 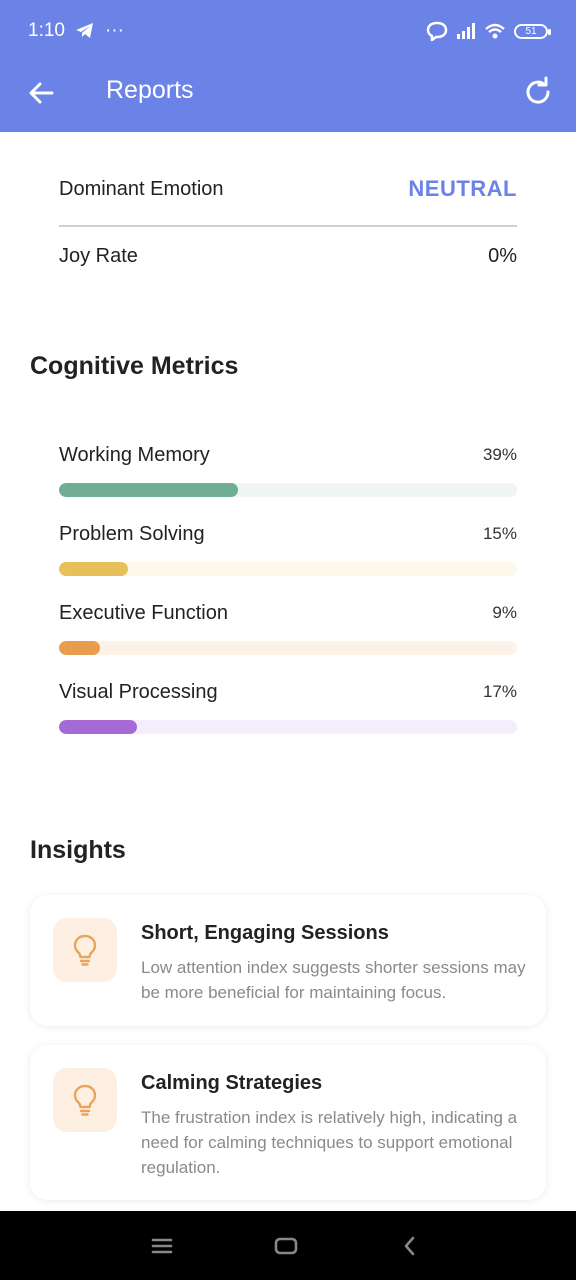 I want to click on insights-title: Insights, so click(x=78, y=850).